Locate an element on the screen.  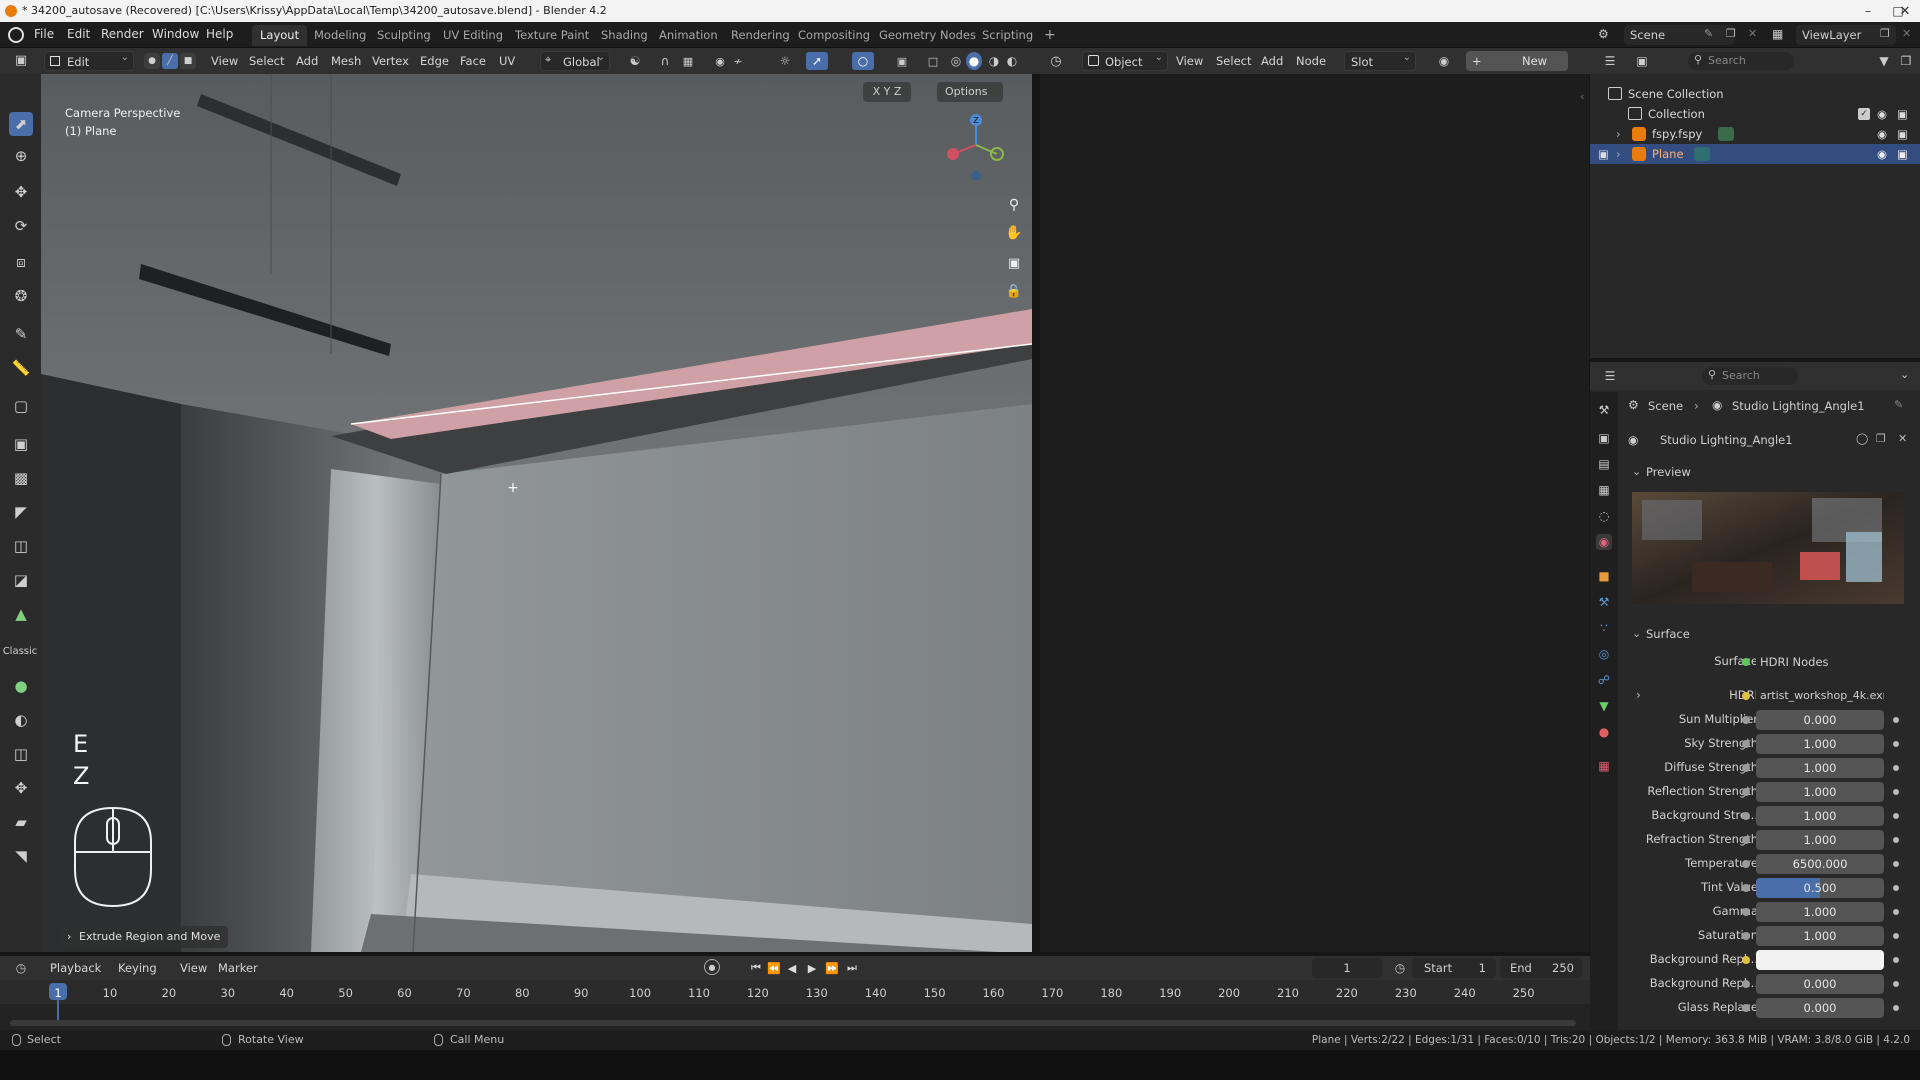
camera-view-icon: ▣ is located at coordinates (1014, 263).